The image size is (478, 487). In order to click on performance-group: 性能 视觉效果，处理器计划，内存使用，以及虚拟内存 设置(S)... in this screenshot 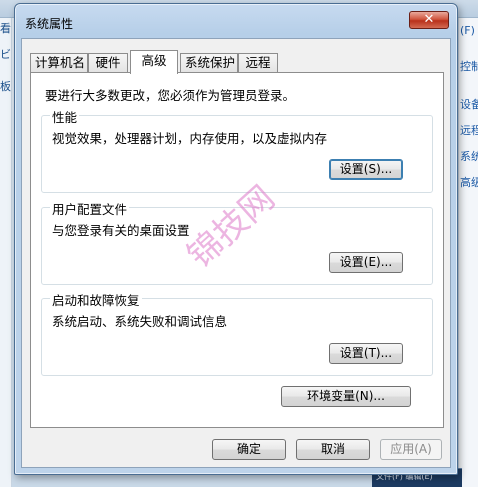, I will do `click(237, 150)`.